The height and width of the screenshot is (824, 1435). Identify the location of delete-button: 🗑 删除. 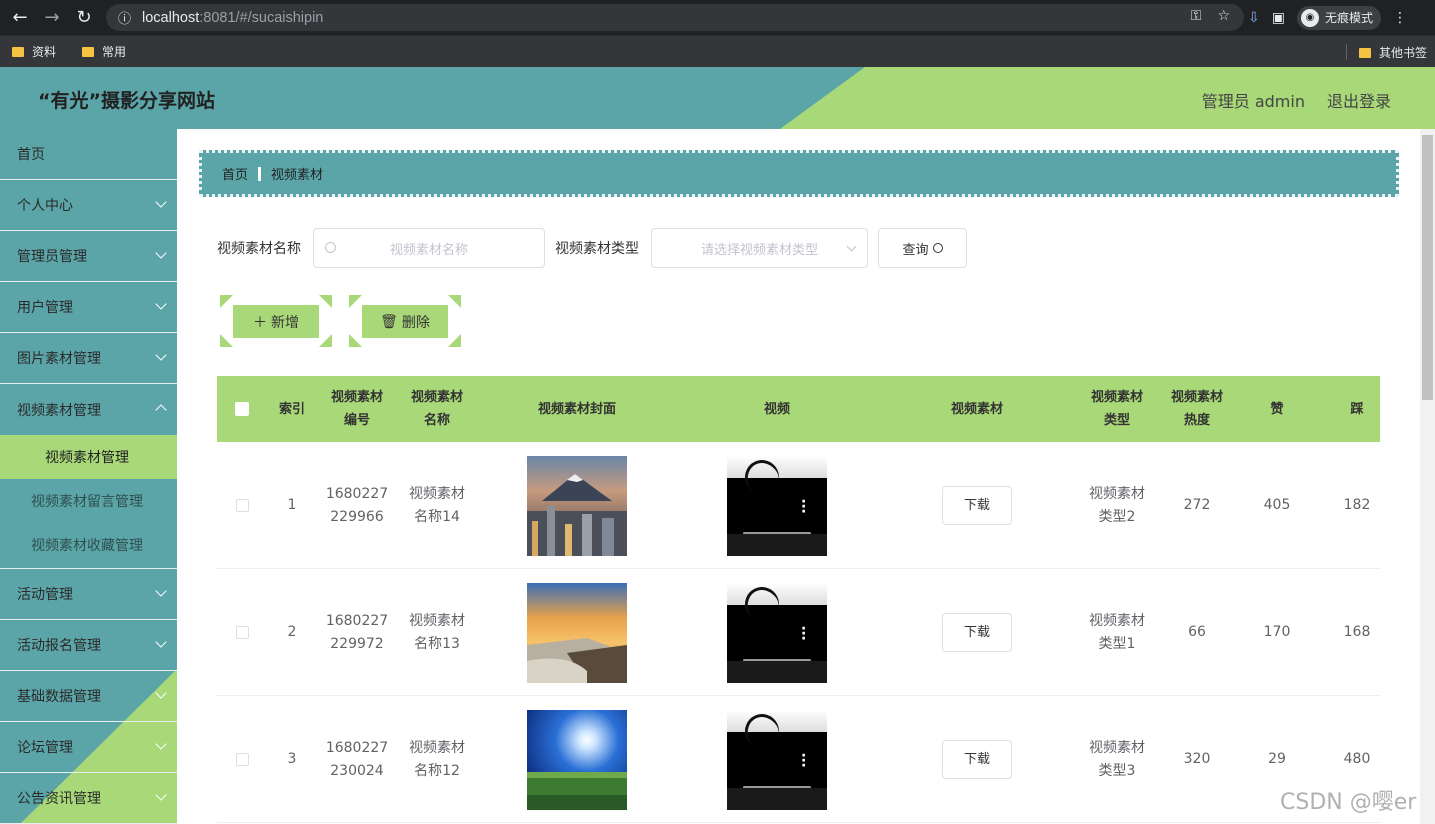
(405, 321).